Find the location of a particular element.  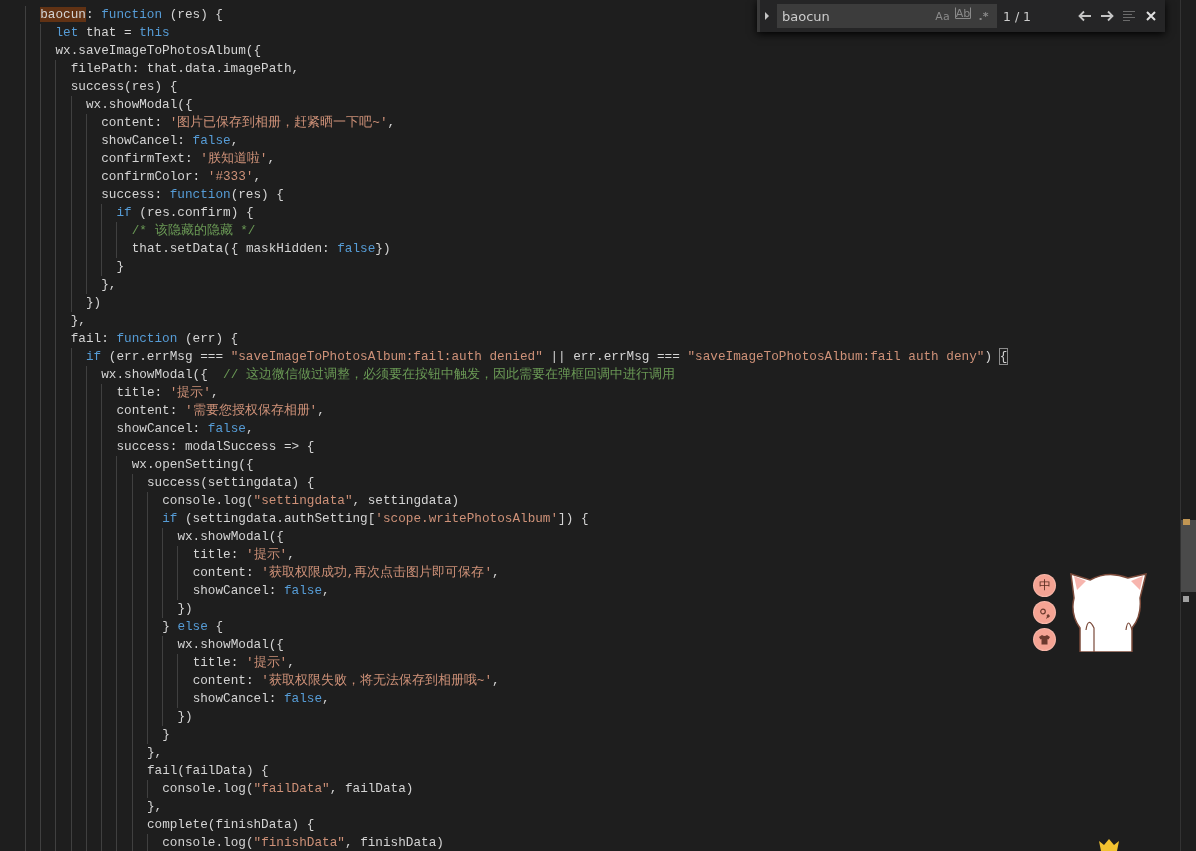

code-line: success: modalSuccess => { is located at coordinates (215, 447).